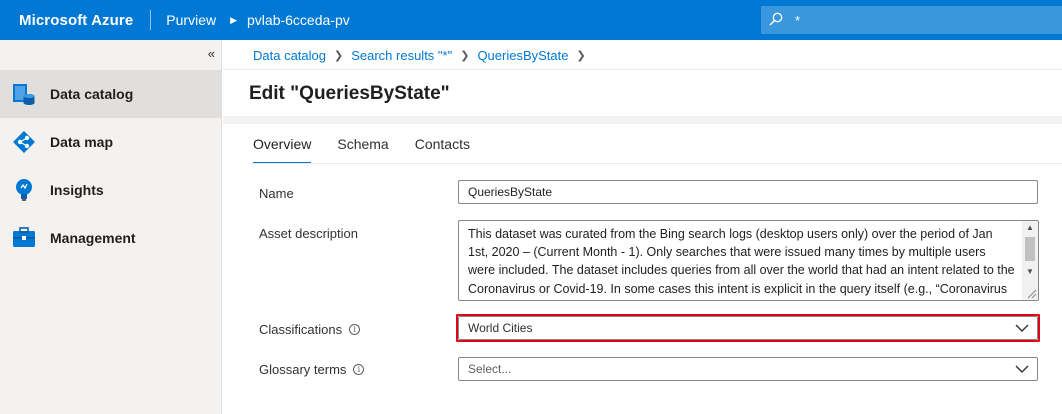 The image size is (1062, 414). I want to click on tab-contacts: Contacts, so click(442, 148).